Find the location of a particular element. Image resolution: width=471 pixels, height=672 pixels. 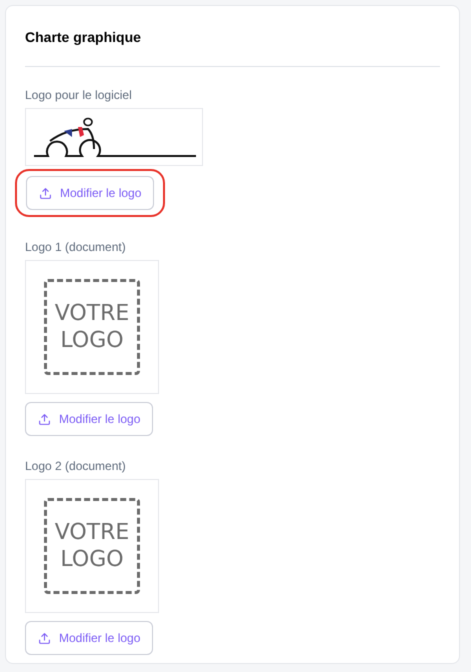

logo-label: Logo 1 (document) is located at coordinates (75, 247).